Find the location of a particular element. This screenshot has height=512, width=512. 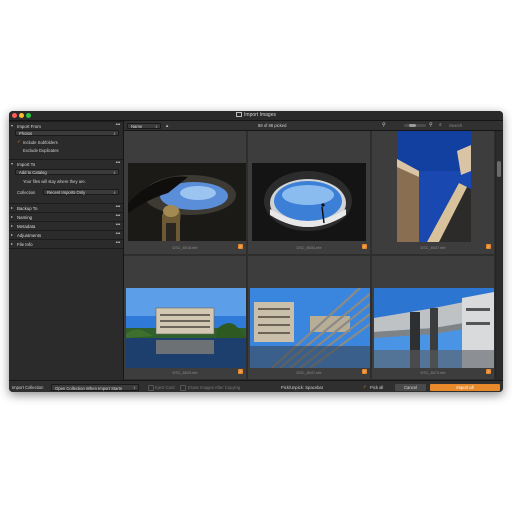

zoom-out-icon: ⚲ is located at coordinates (384, 125).